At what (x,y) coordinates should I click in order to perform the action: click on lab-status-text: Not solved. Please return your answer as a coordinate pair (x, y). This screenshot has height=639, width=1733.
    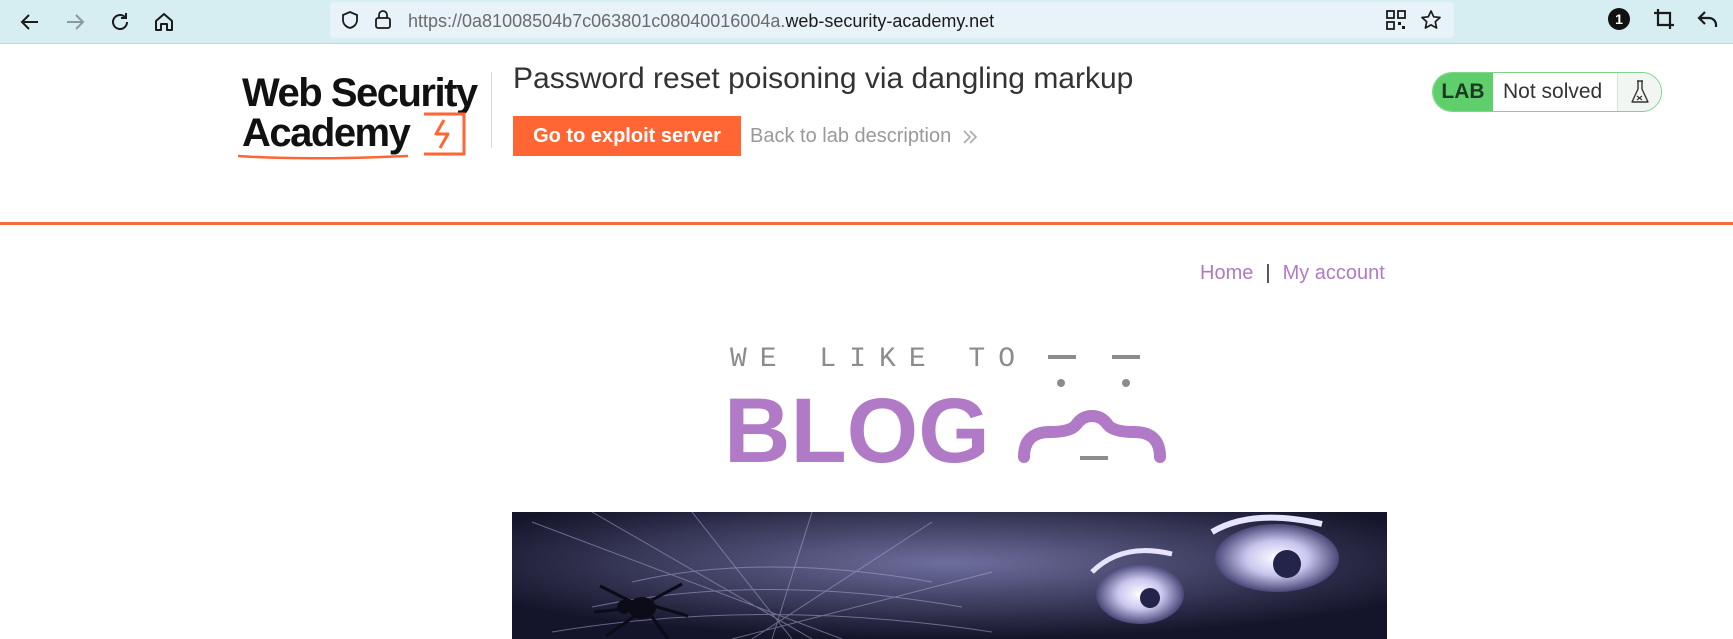
    Looking at the image, I should click on (1553, 91).